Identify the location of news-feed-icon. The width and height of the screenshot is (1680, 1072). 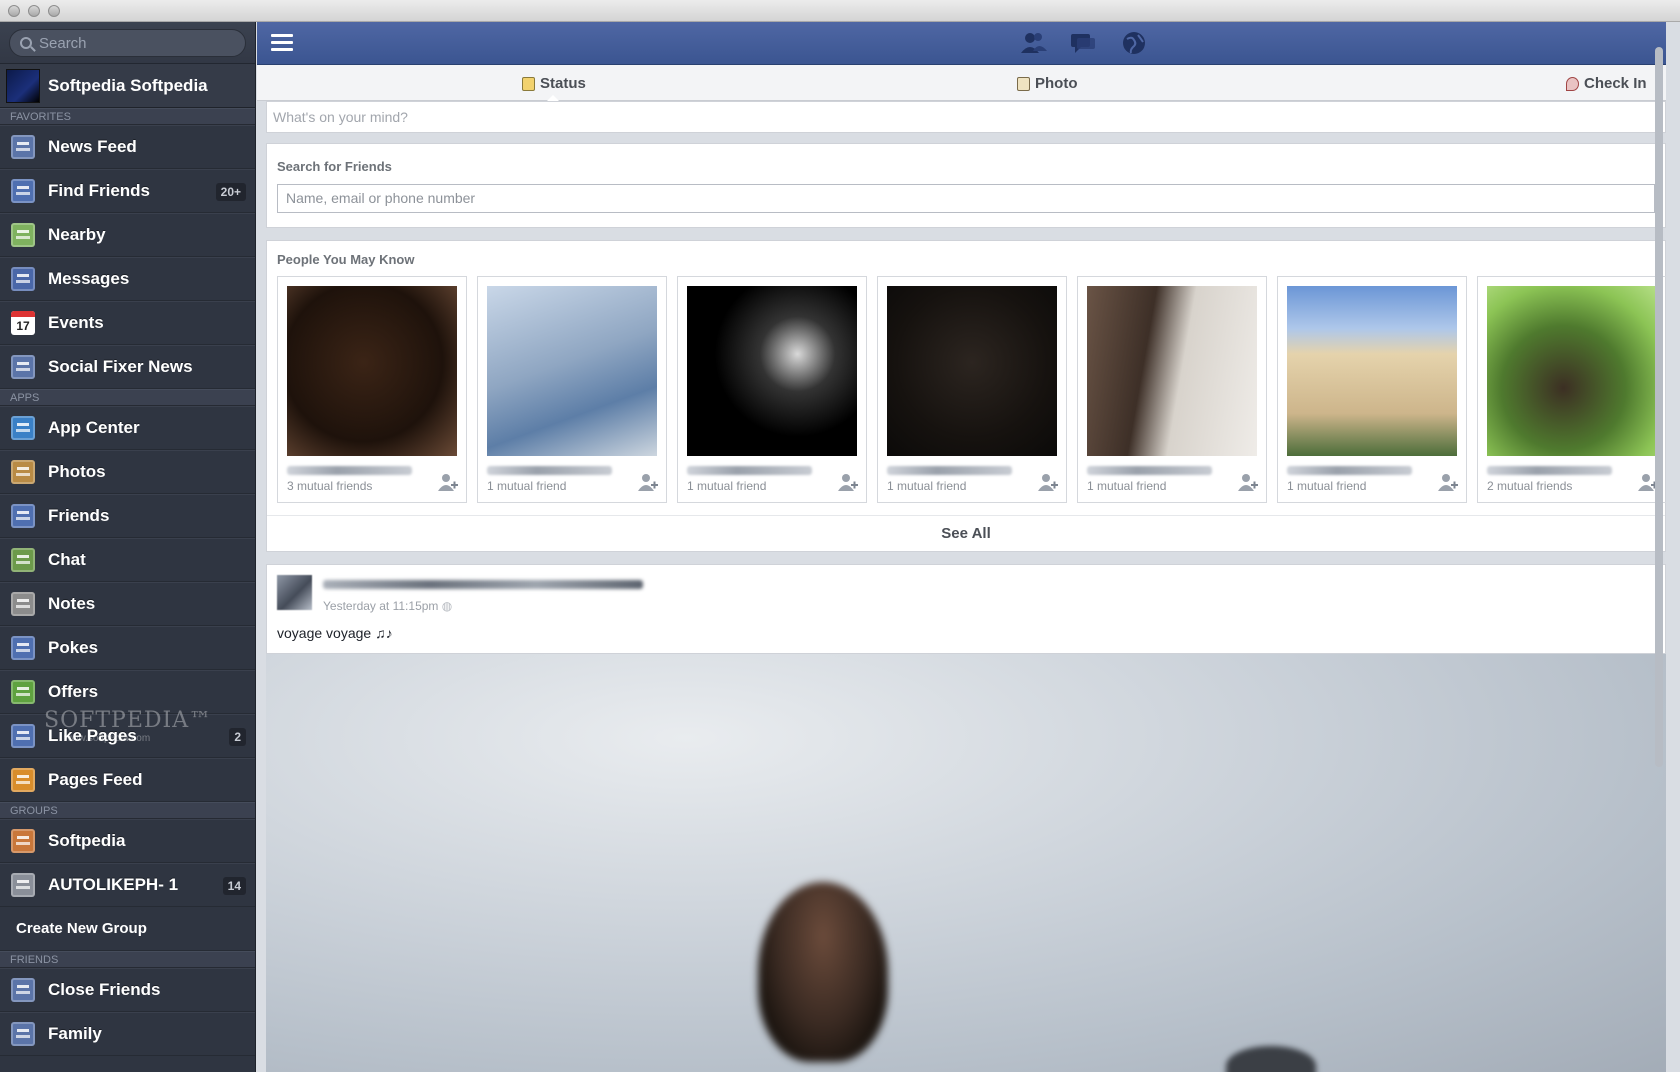
(23, 147).